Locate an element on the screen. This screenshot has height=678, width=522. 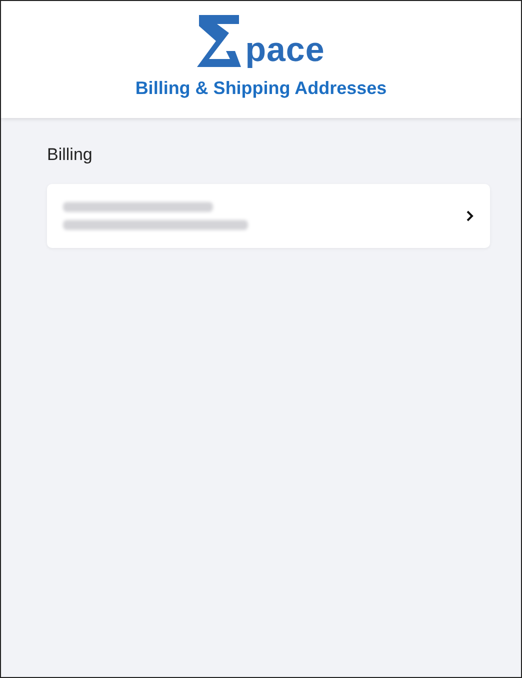
section-heading: Billing is located at coordinates (70, 155).